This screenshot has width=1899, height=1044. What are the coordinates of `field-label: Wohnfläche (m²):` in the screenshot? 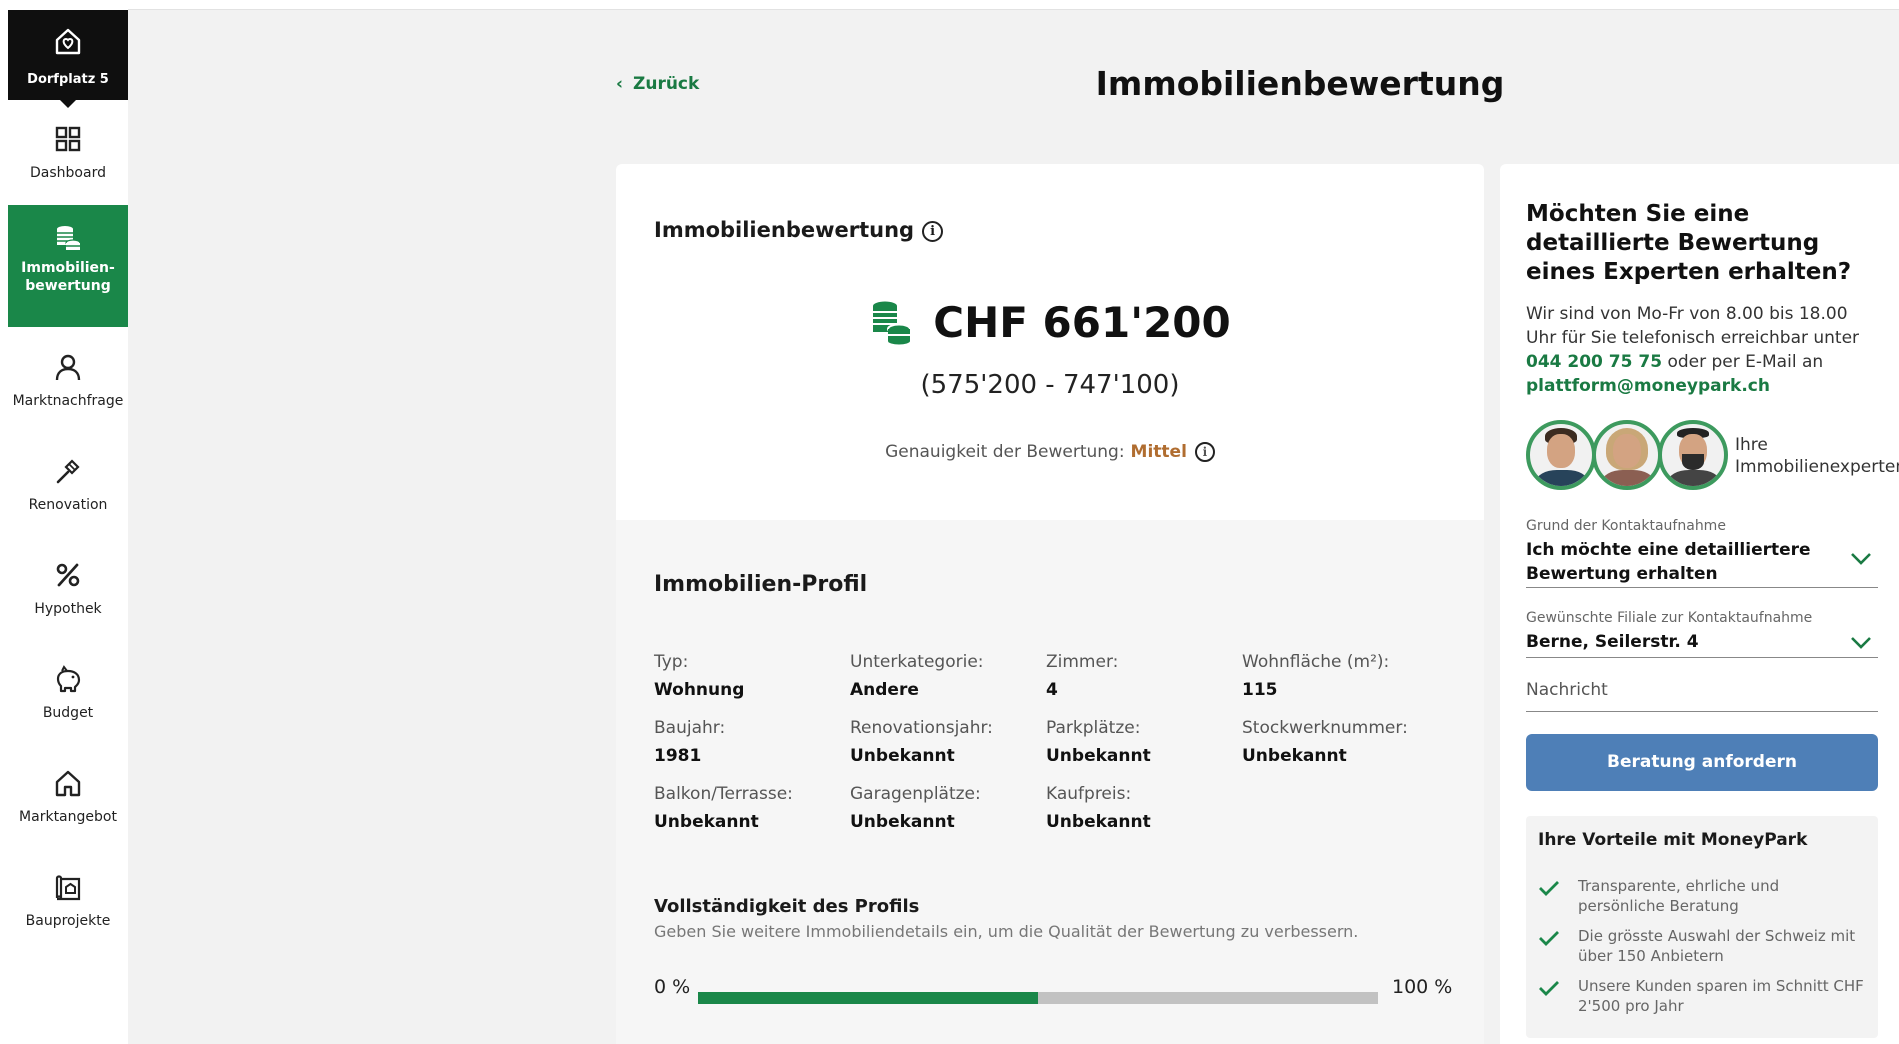 It's located at (1316, 662).